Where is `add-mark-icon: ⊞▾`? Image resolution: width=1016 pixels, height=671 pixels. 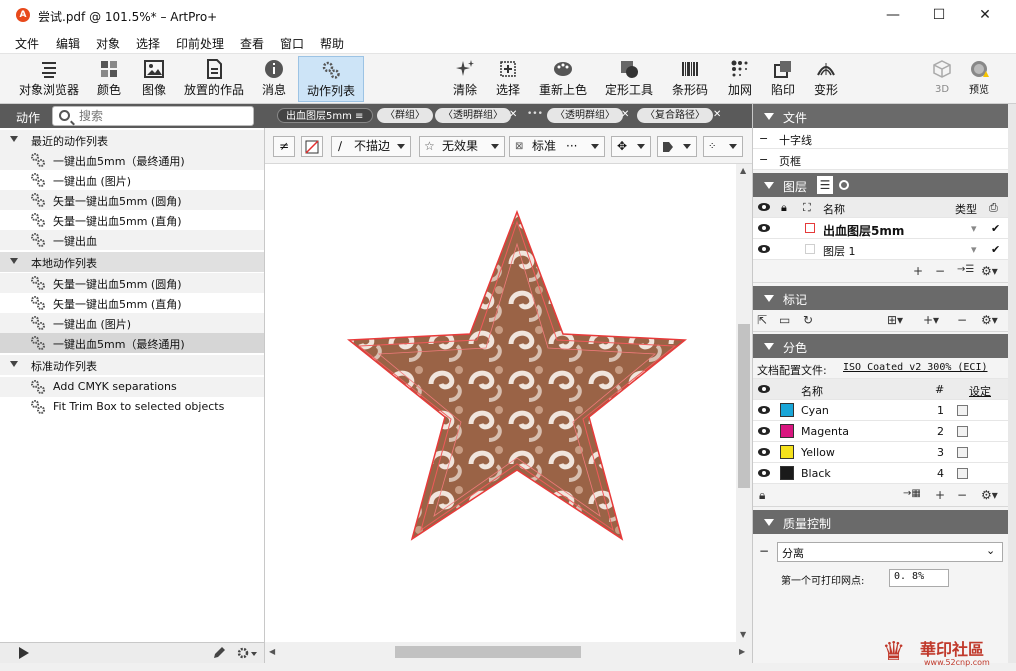
add-mark-icon: ⊞▾ is located at coordinates (895, 320).